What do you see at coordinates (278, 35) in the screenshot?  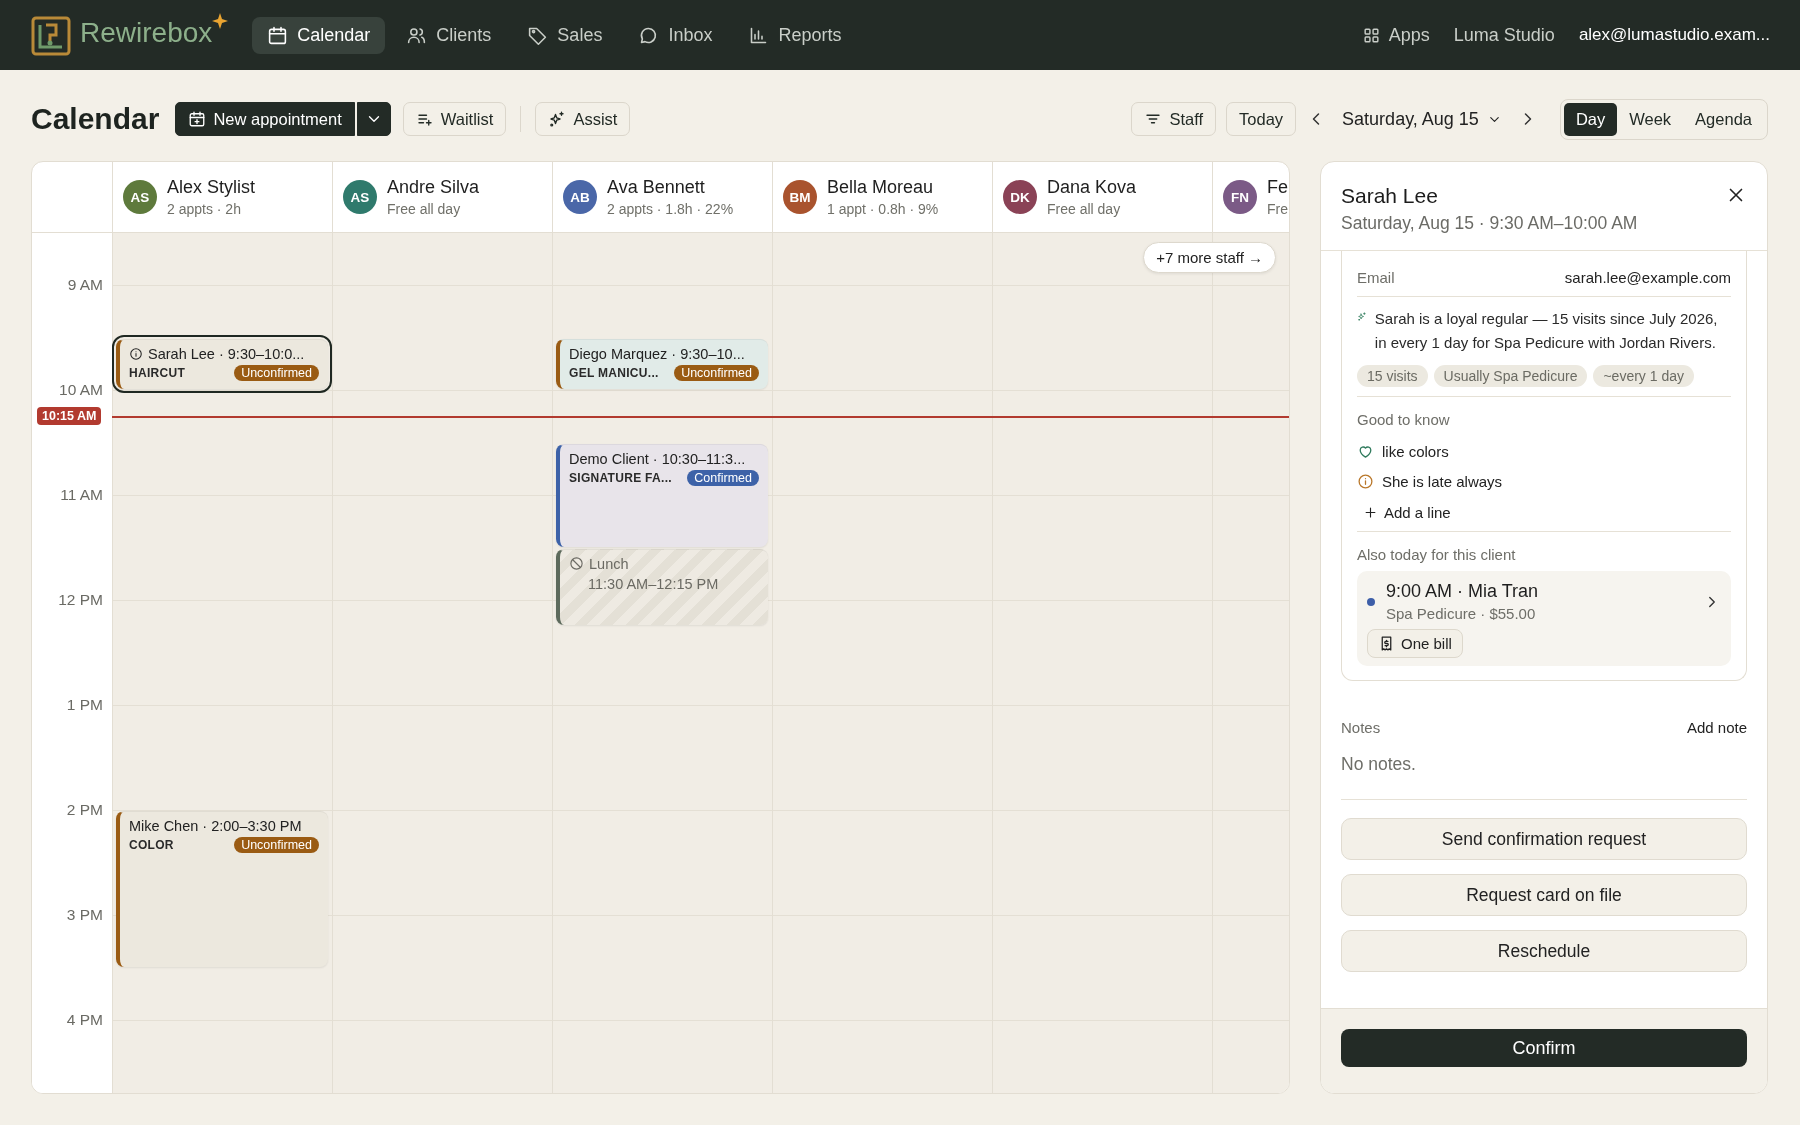 I see `calendar-icon` at bounding box center [278, 35].